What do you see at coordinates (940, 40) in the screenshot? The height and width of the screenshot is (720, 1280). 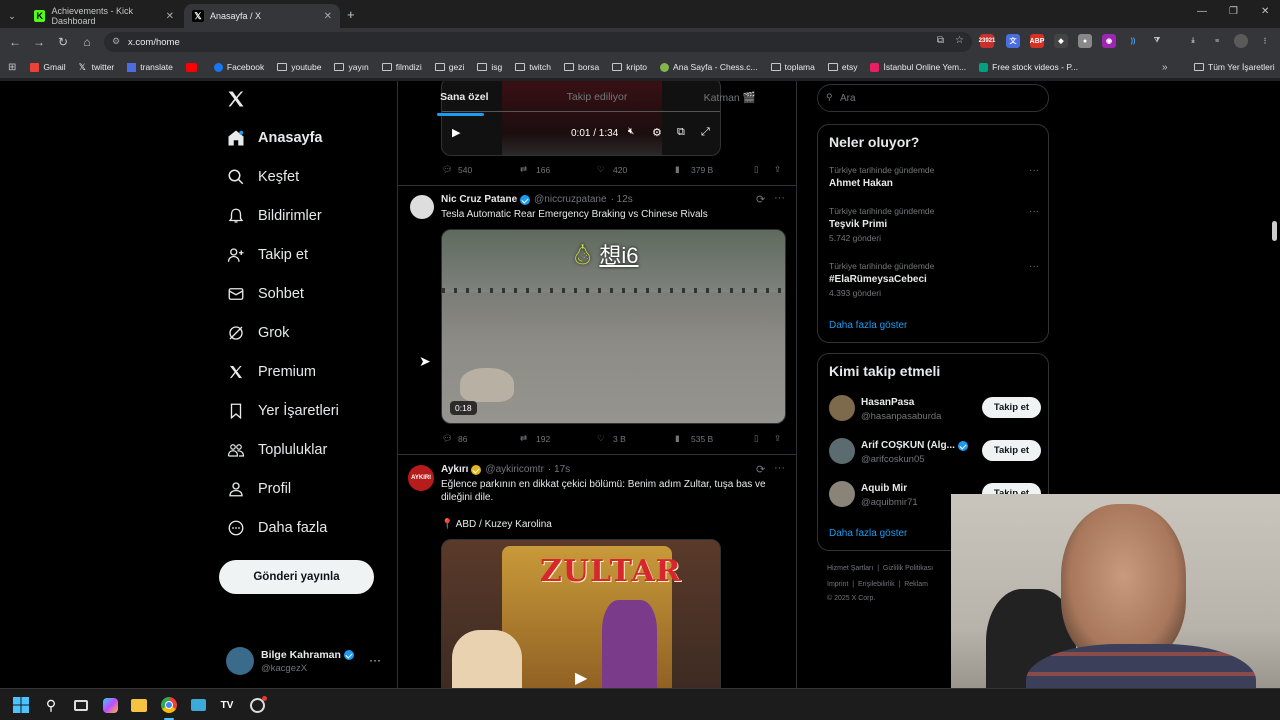 I see `install-icon: ⧉` at bounding box center [940, 40].